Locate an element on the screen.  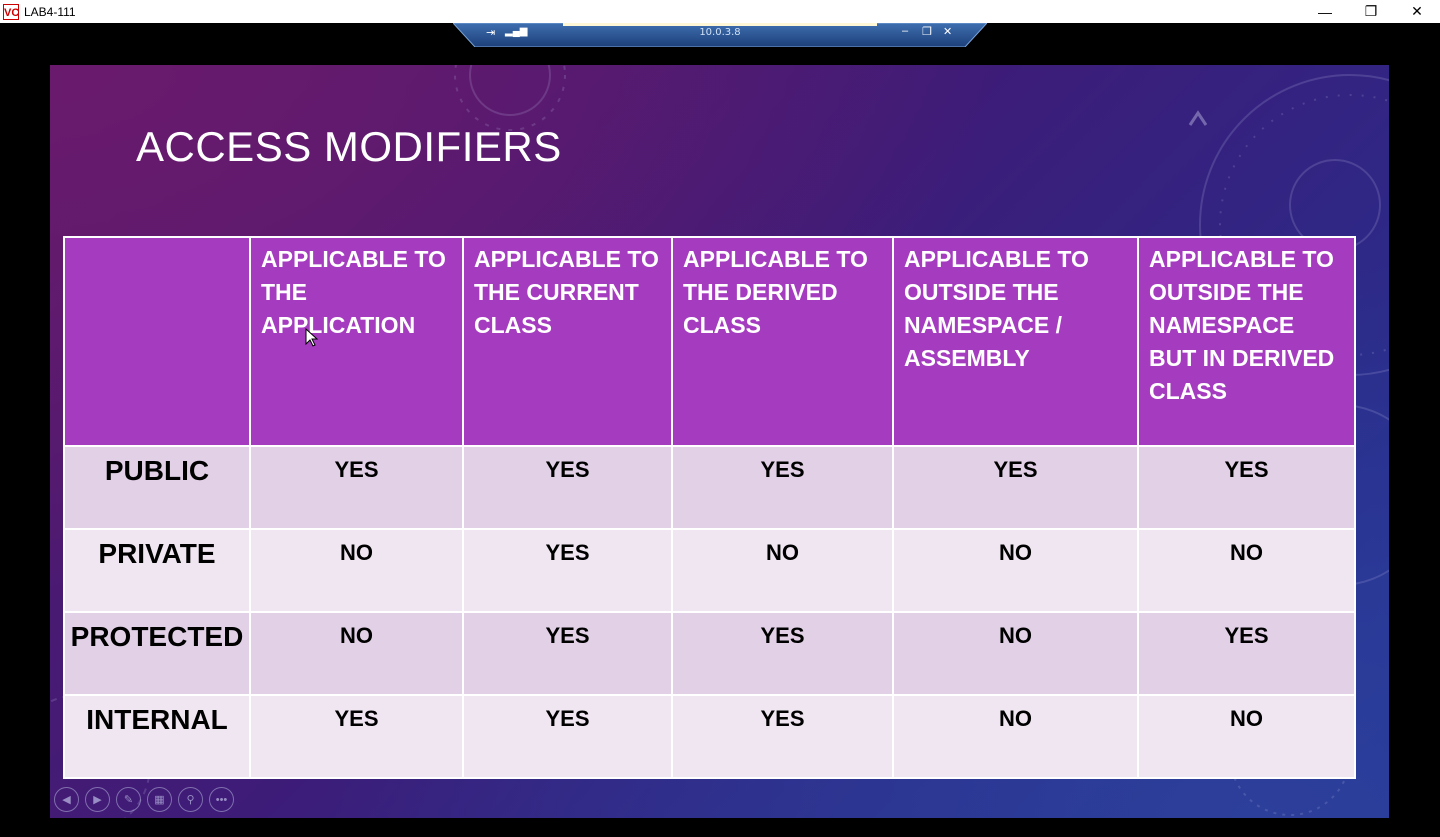
mouse-cursor-icon is located at coordinates (312, 337).